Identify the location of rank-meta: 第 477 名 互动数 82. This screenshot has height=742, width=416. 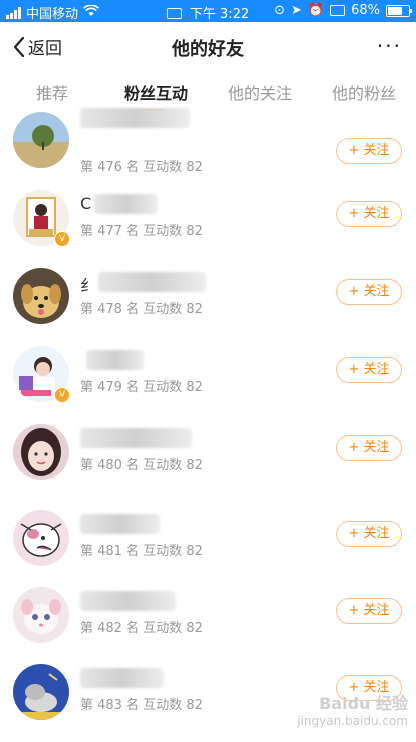
(141, 231).